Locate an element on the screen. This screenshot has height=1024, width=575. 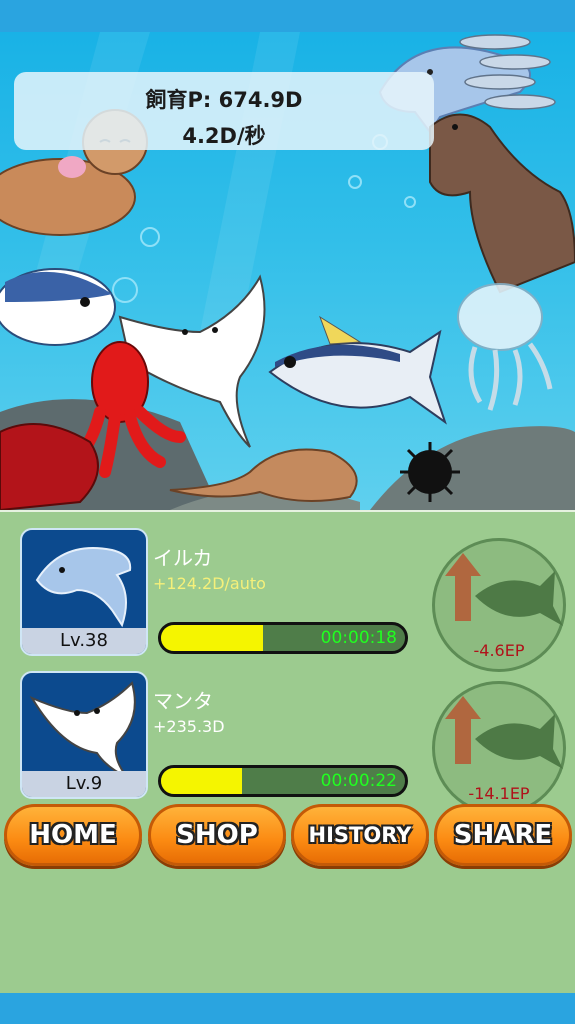
progress-timer: 00:00:22 is located at coordinates (358, 781).